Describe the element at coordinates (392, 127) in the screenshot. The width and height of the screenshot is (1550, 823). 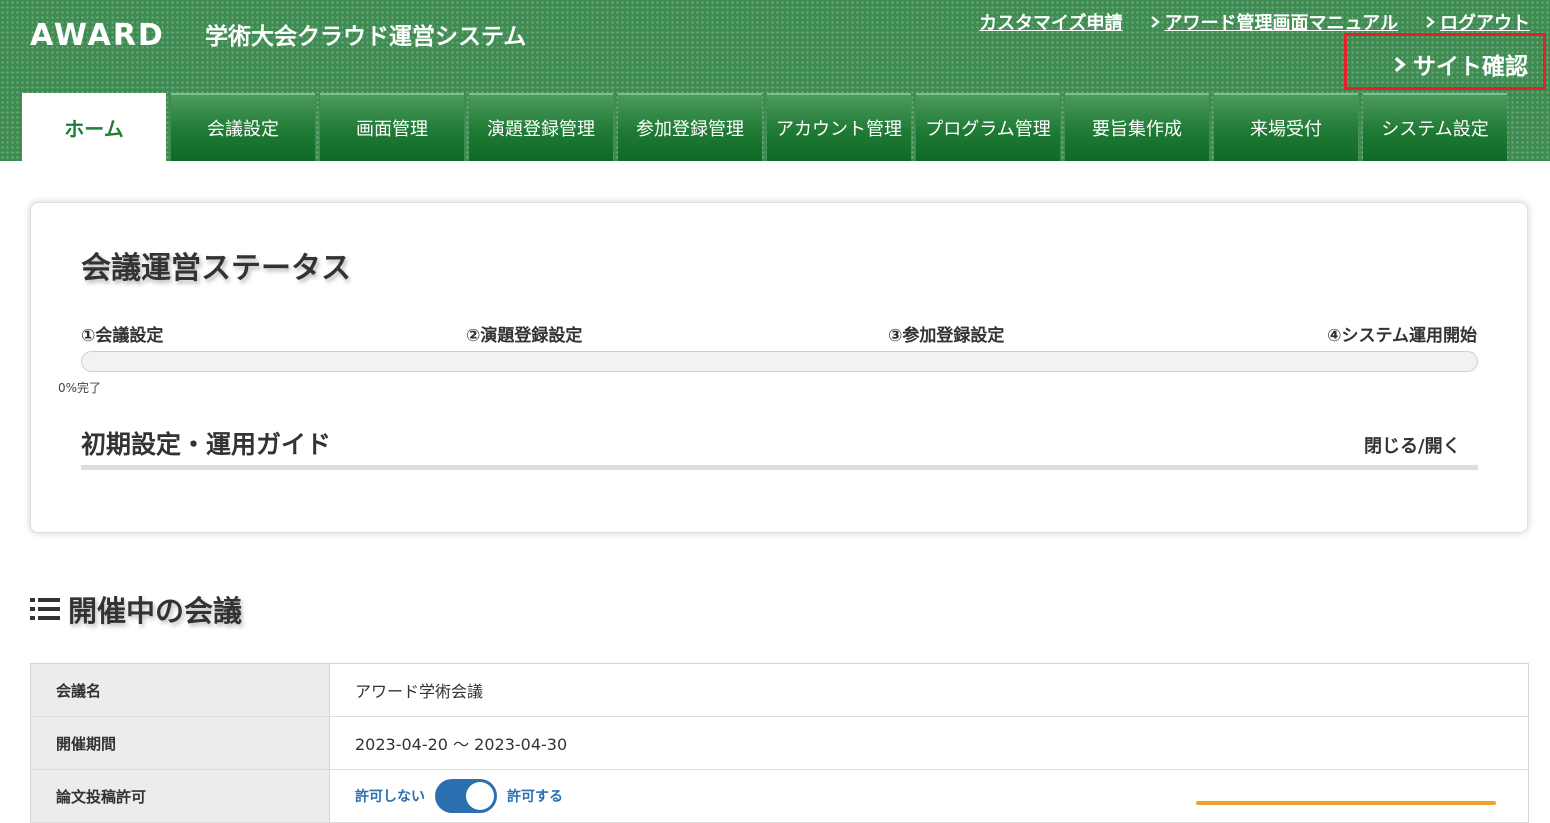
I see `tab-screen-management: 画面管理` at that location.